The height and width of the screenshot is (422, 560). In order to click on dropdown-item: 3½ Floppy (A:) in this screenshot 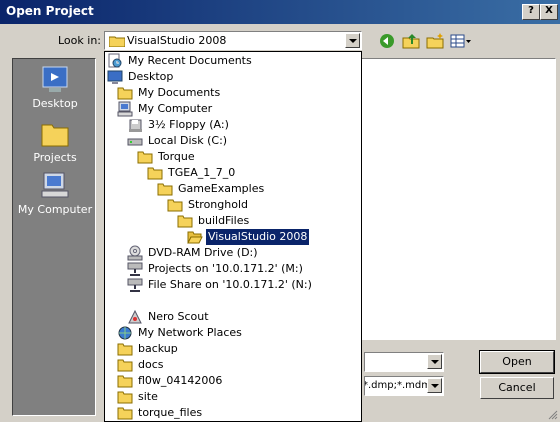, I will do `click(179, 125)`.